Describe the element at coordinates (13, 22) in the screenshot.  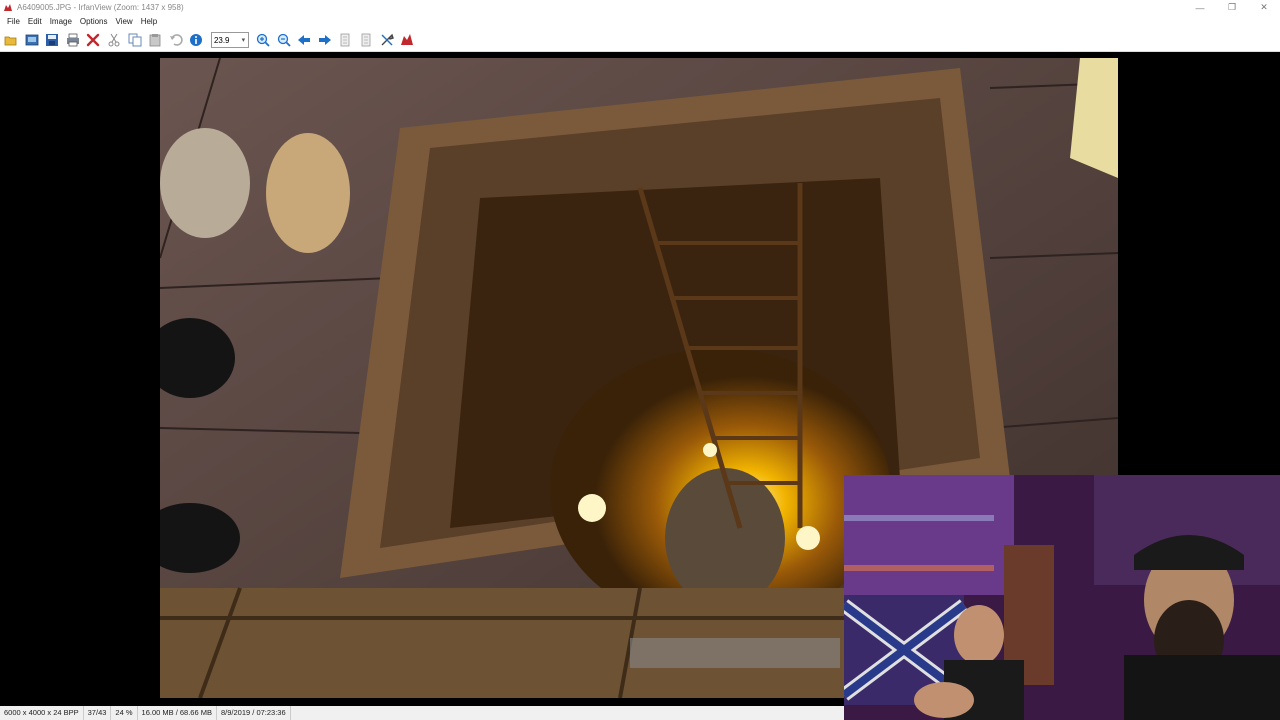
I see `menu-file: File` at that location.